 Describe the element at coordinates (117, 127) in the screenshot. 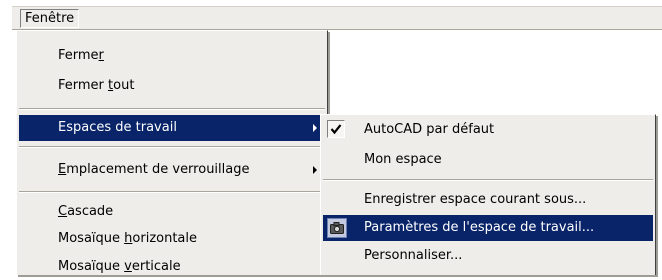

I see `menu-item-espaces-de-travail-label: Espaces de travail` at that location.